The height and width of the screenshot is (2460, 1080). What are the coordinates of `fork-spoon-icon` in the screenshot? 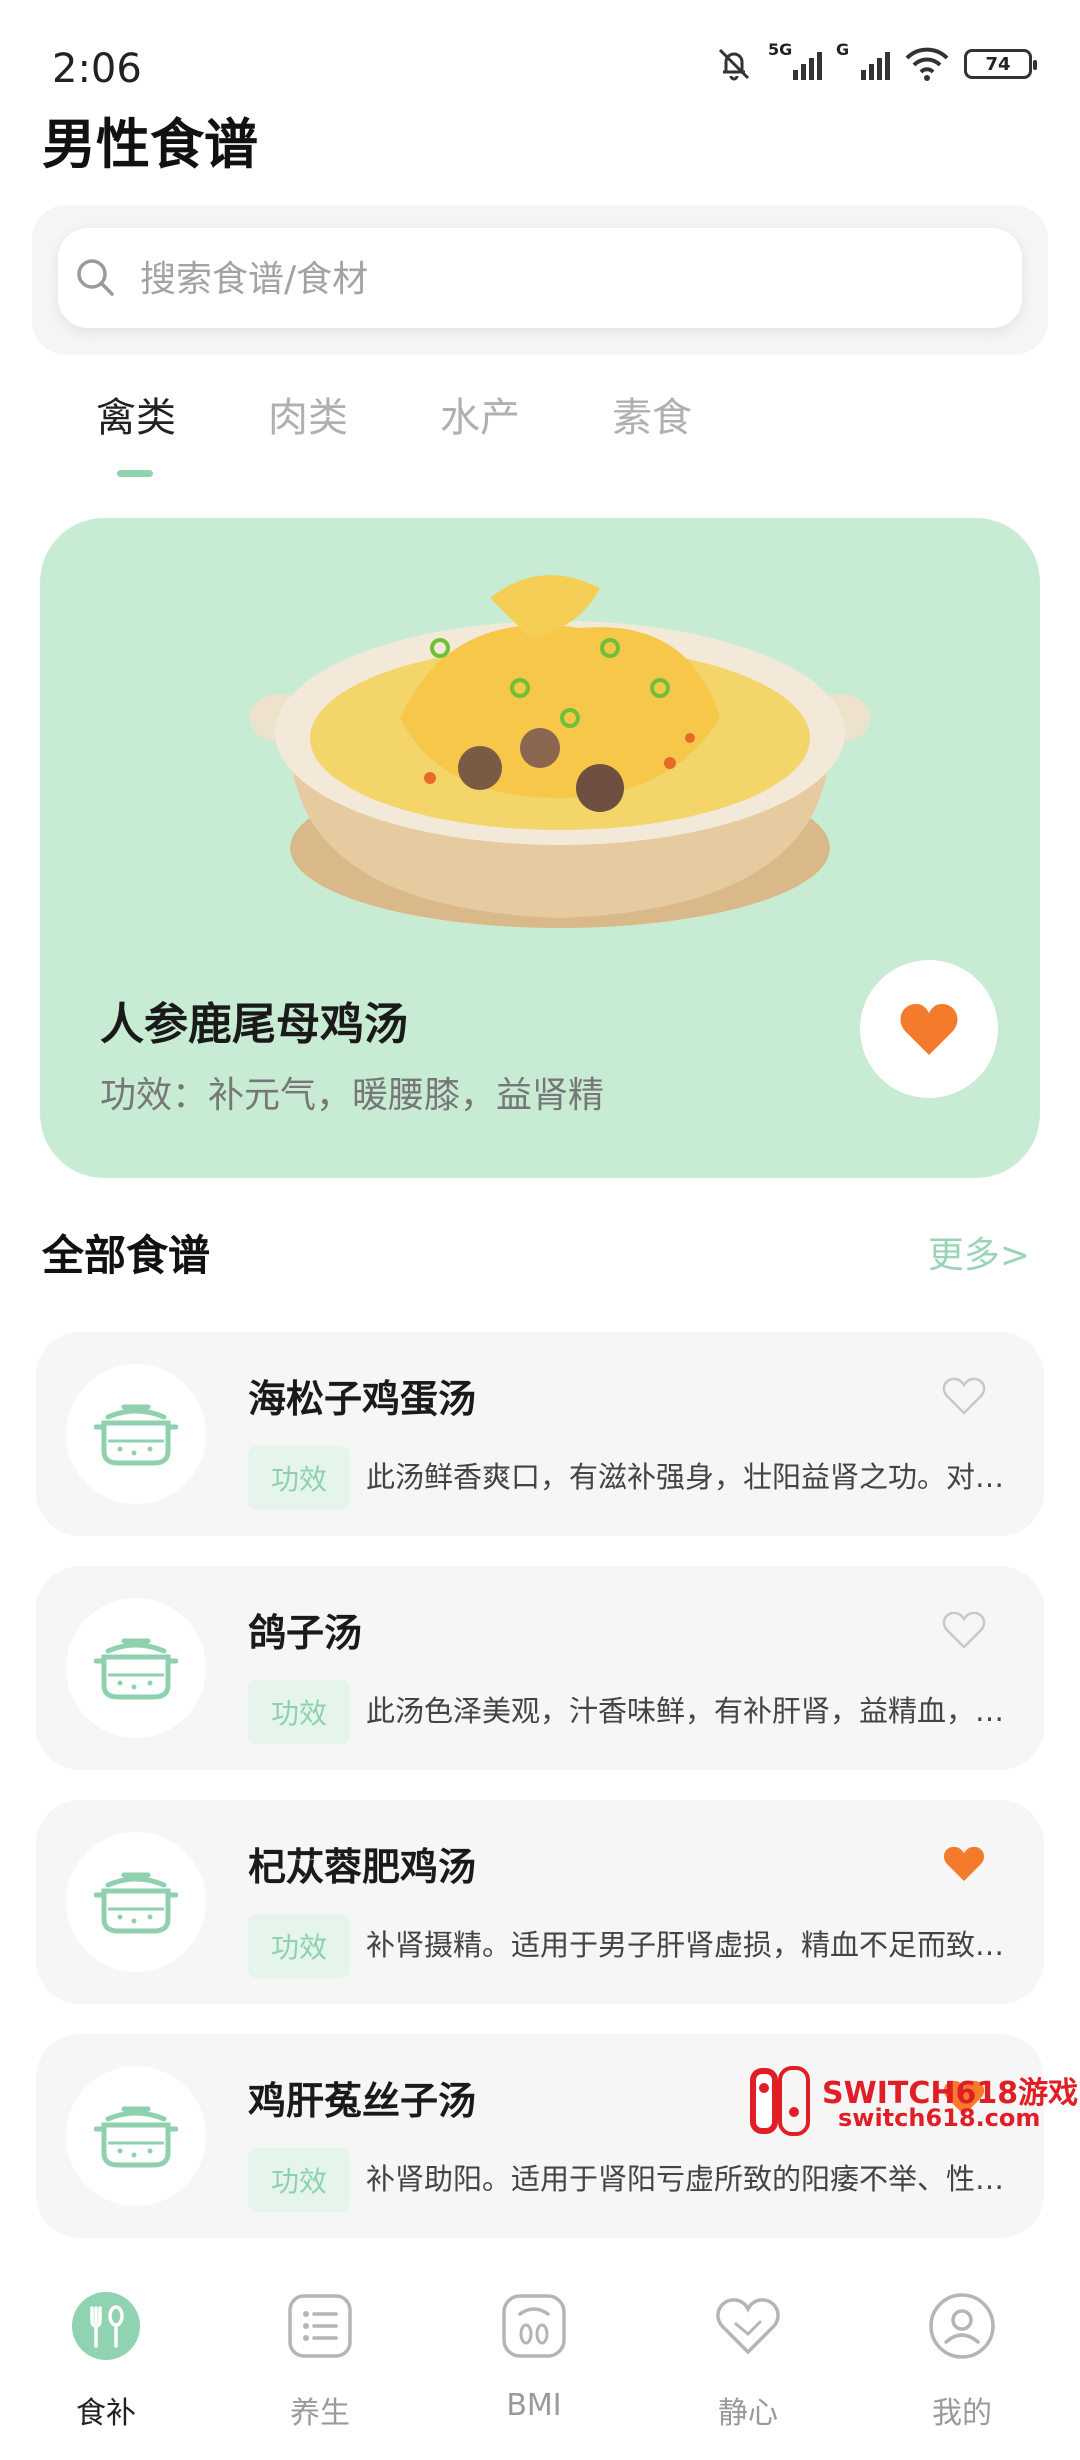 It's located at (106, 2326).